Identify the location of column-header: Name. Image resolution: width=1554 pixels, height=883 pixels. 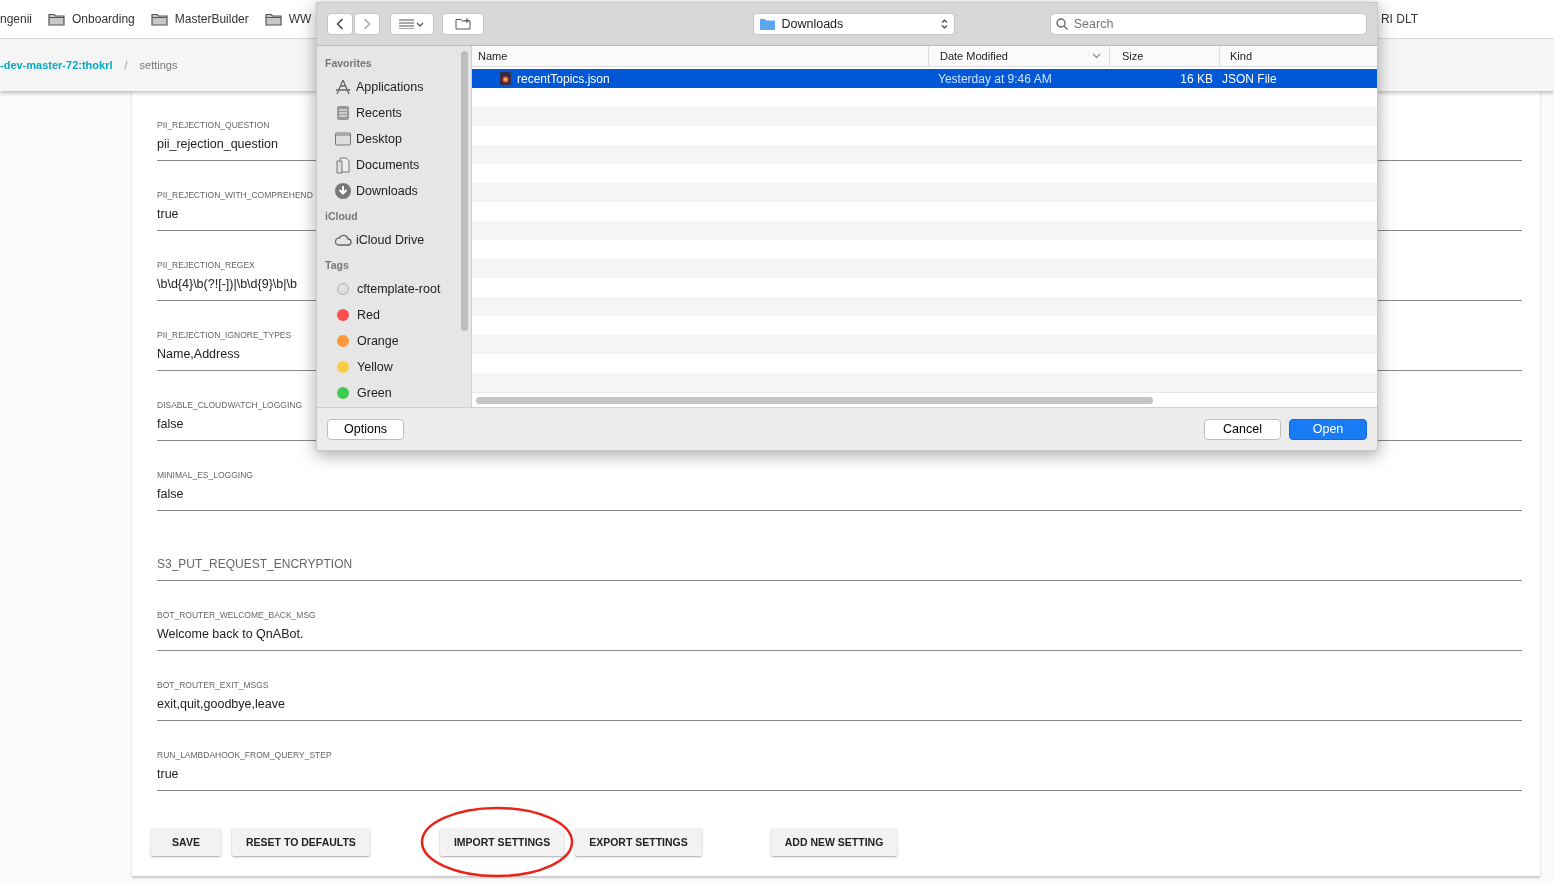
(700, 56).